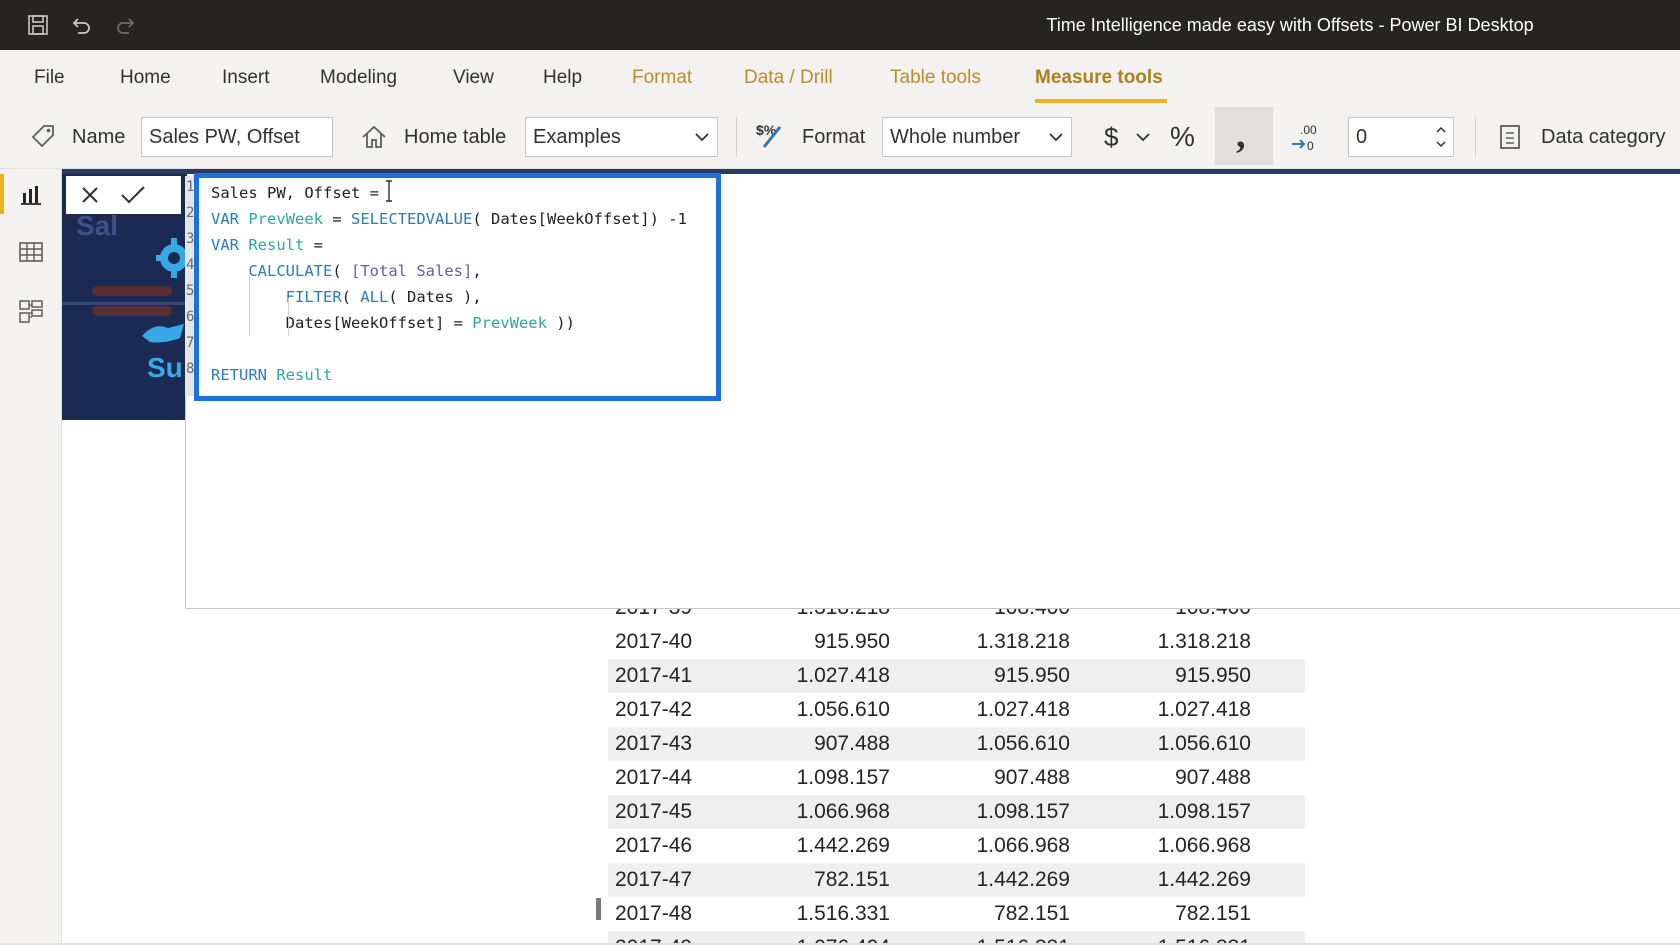  What do you see at coordinates (956, 880) in the screenshot?
I see `table-row: 2017-47 782.151 1.442.269 1.442.269` at bounding box center [956, 880].